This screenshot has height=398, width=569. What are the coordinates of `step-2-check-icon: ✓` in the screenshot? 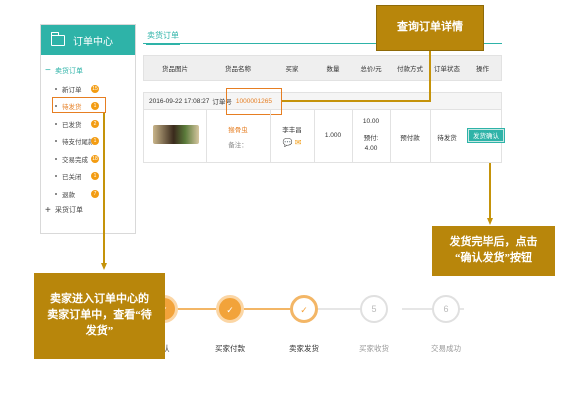 It's located at (230, 309).